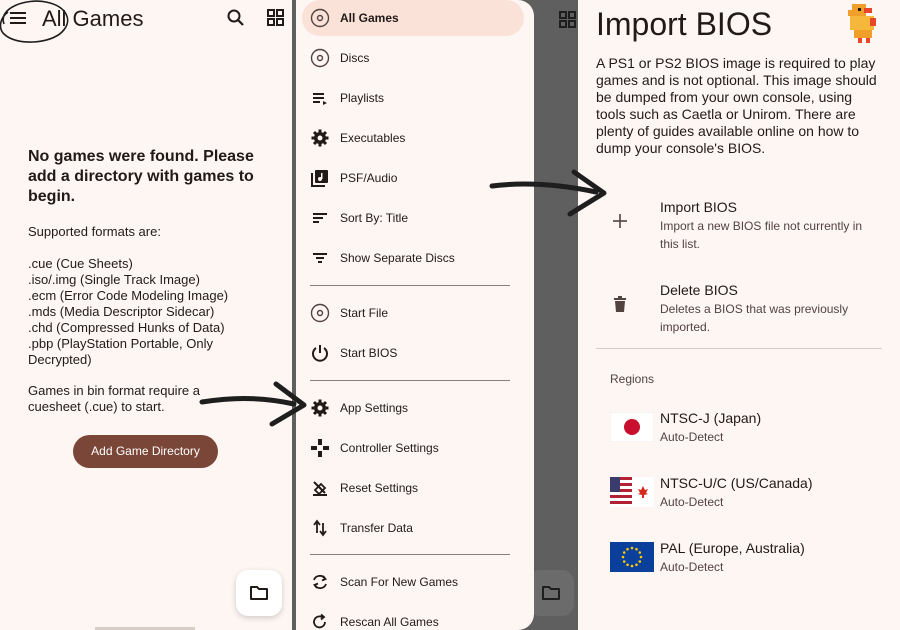  I want to click on reset-icon, so click(320, 488).